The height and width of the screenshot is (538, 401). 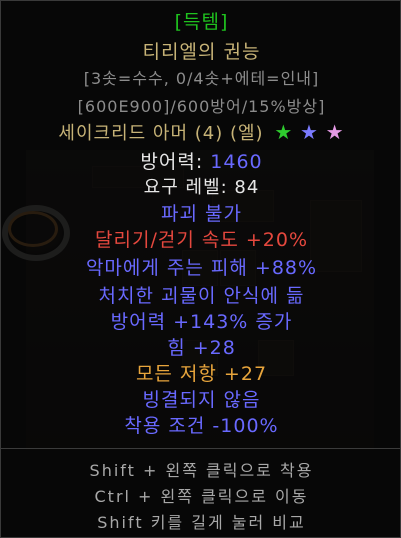 What do you see at coordinates (201, 52) in the screenshot?
I see `item-name: 티리엘의 권능` at bounding box center [201, 52].